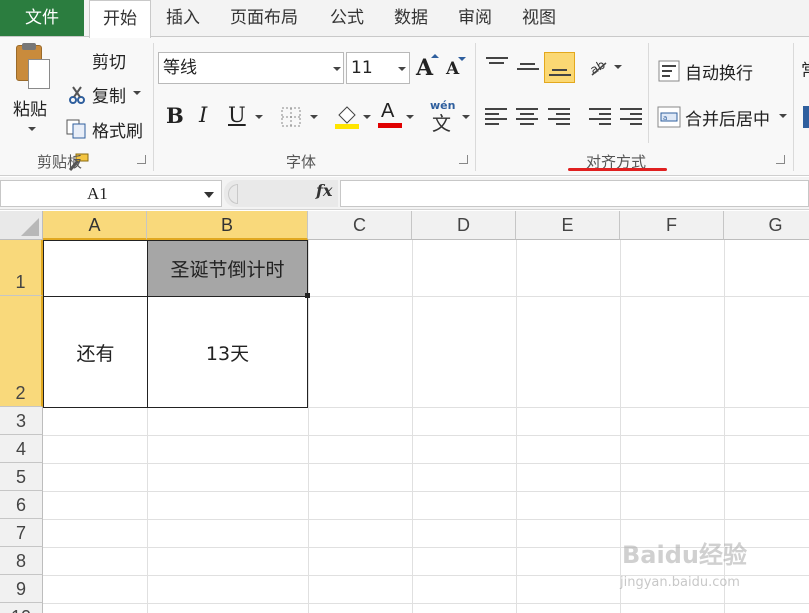 The height and width of the screenshot is (613, 809). Describe the element at coordinates (307, 295) in the screenshot. I see `fill-handle` at that location.